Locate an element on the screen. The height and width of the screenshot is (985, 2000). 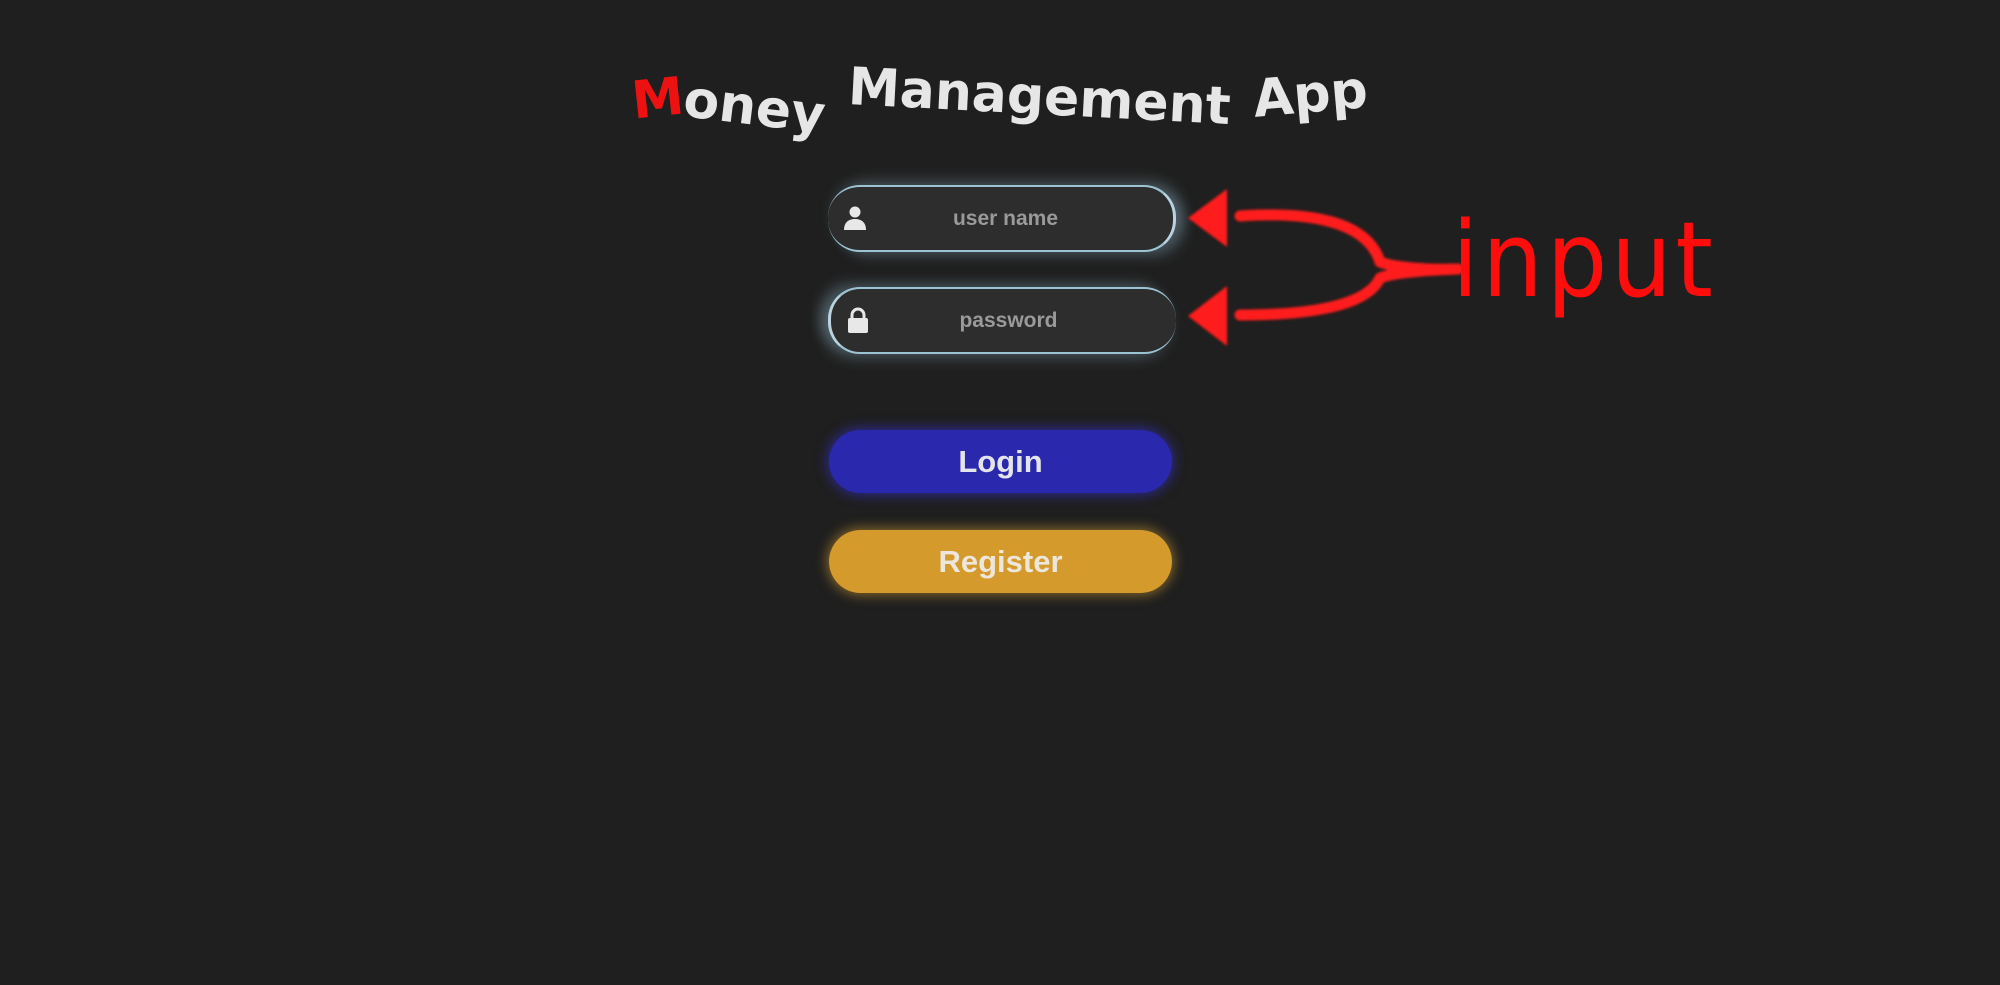
user-icon is located at coordinates (855, 218).